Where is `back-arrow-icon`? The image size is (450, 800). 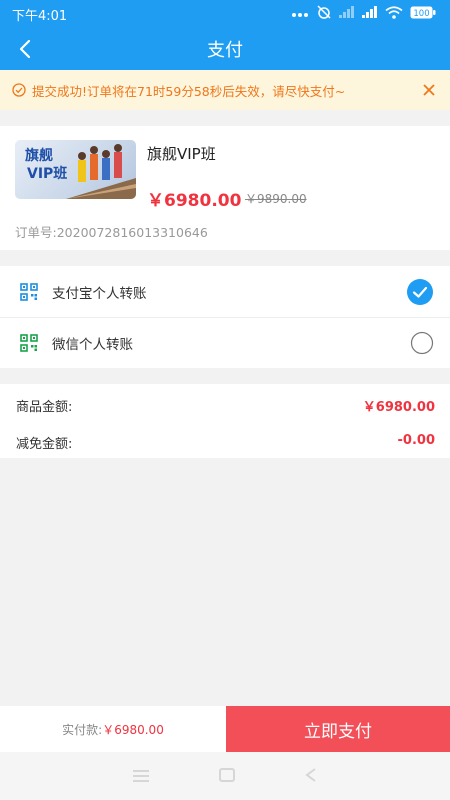 back-arrow-icon is located at coordinates (25, 49).